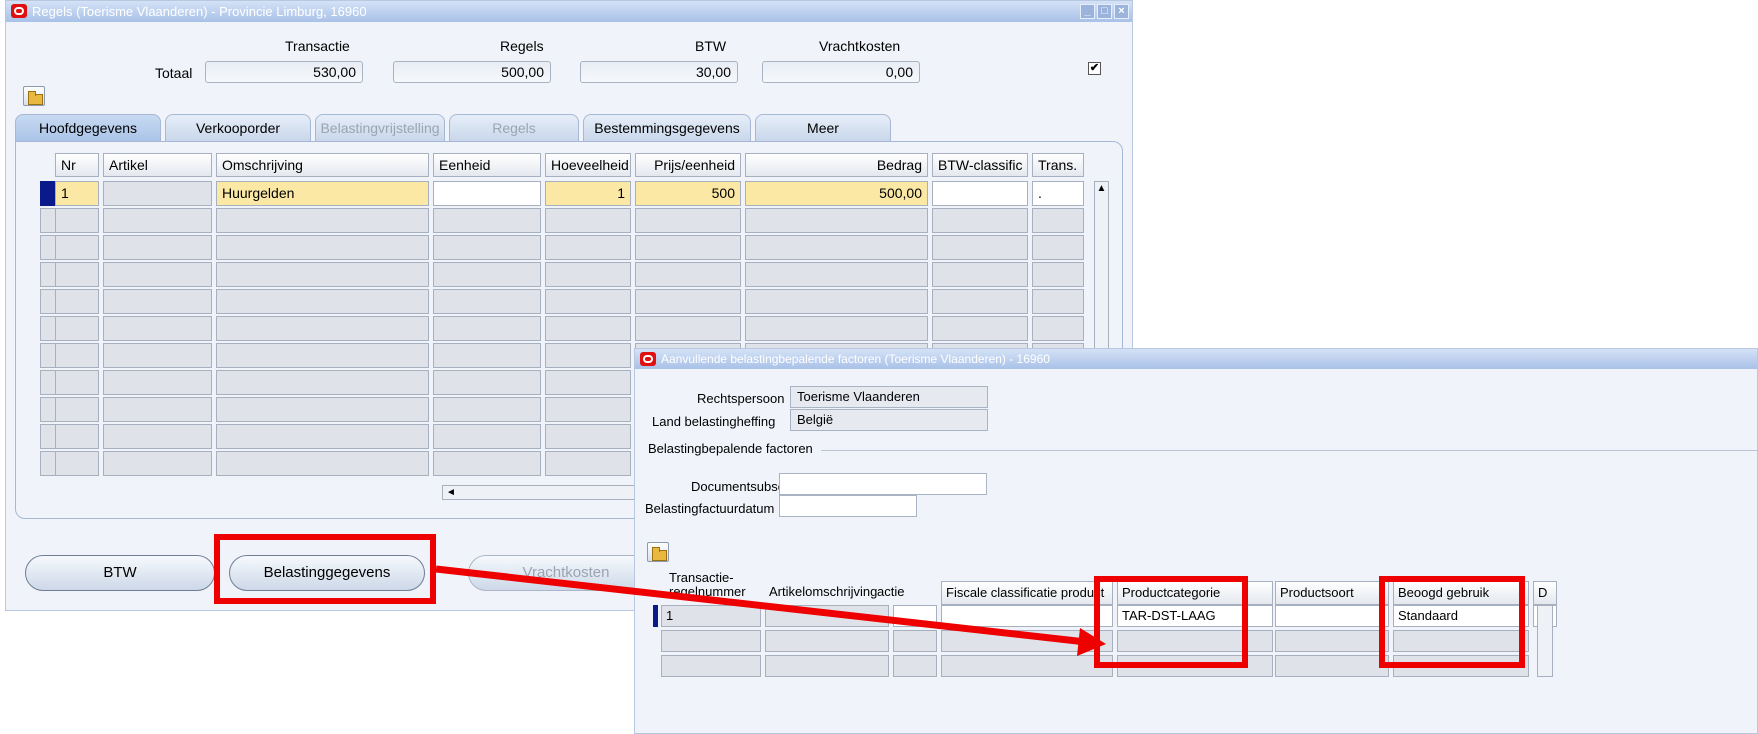 This screenshot has height=734, width=1758. What do you see at coordinates (1104, 11) in the screenshot?
I see `maximize-button: □` at bounding box center [1104, 11].